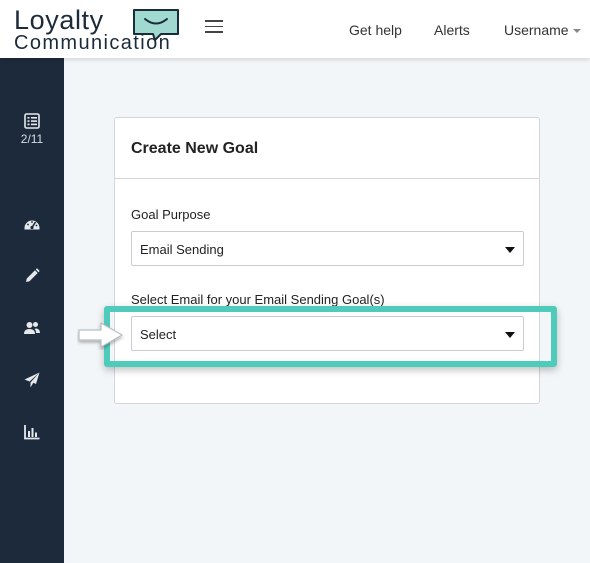  I want to click on card-title: Create New Goal, so click(195, 148).